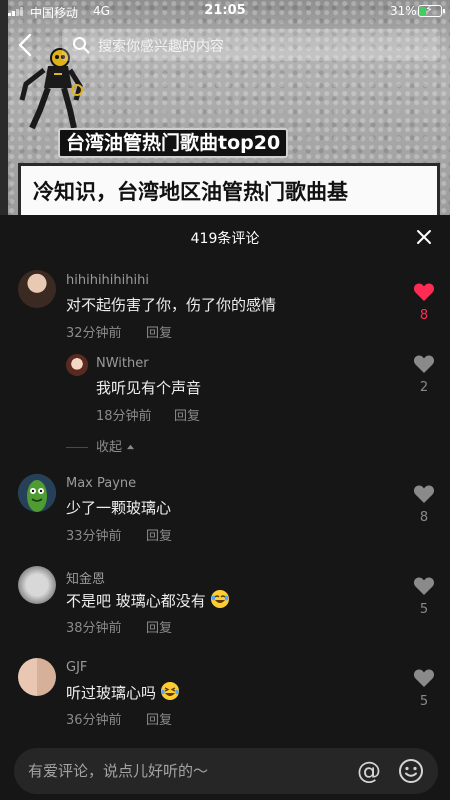 The height and width of the screenshot is (800, 450). I want to click on comment-text: 不是吧 玻璃心都没有, so click(148, 600).